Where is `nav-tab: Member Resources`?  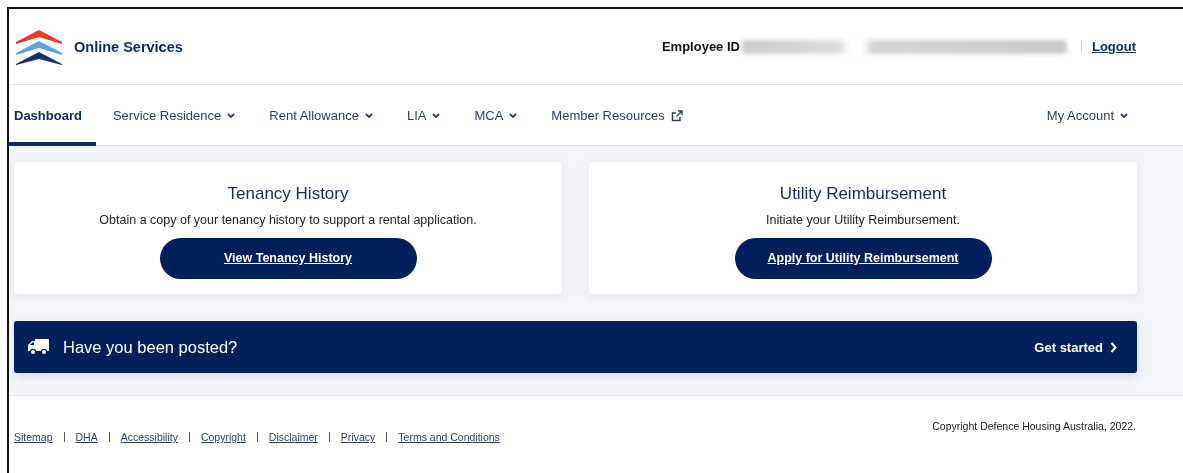 nav-tab: Member Resources is located at coordinates (617, 115).